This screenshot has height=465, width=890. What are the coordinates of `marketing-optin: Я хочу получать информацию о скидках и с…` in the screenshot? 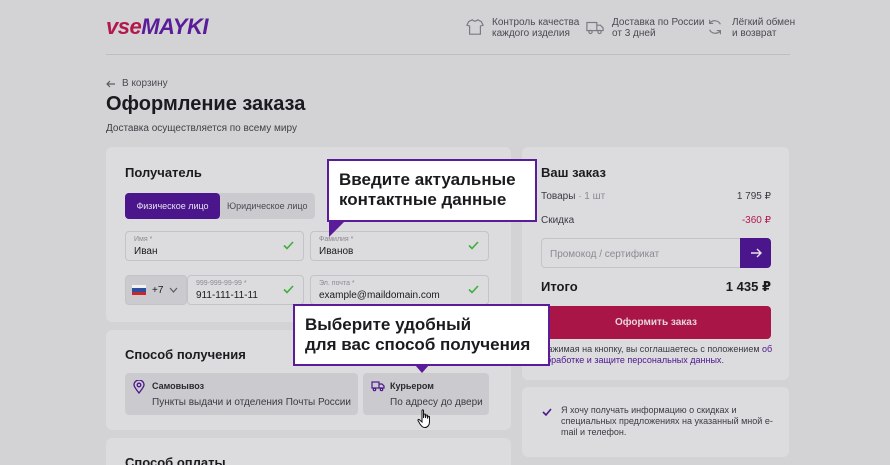 It's located at (657, 421).